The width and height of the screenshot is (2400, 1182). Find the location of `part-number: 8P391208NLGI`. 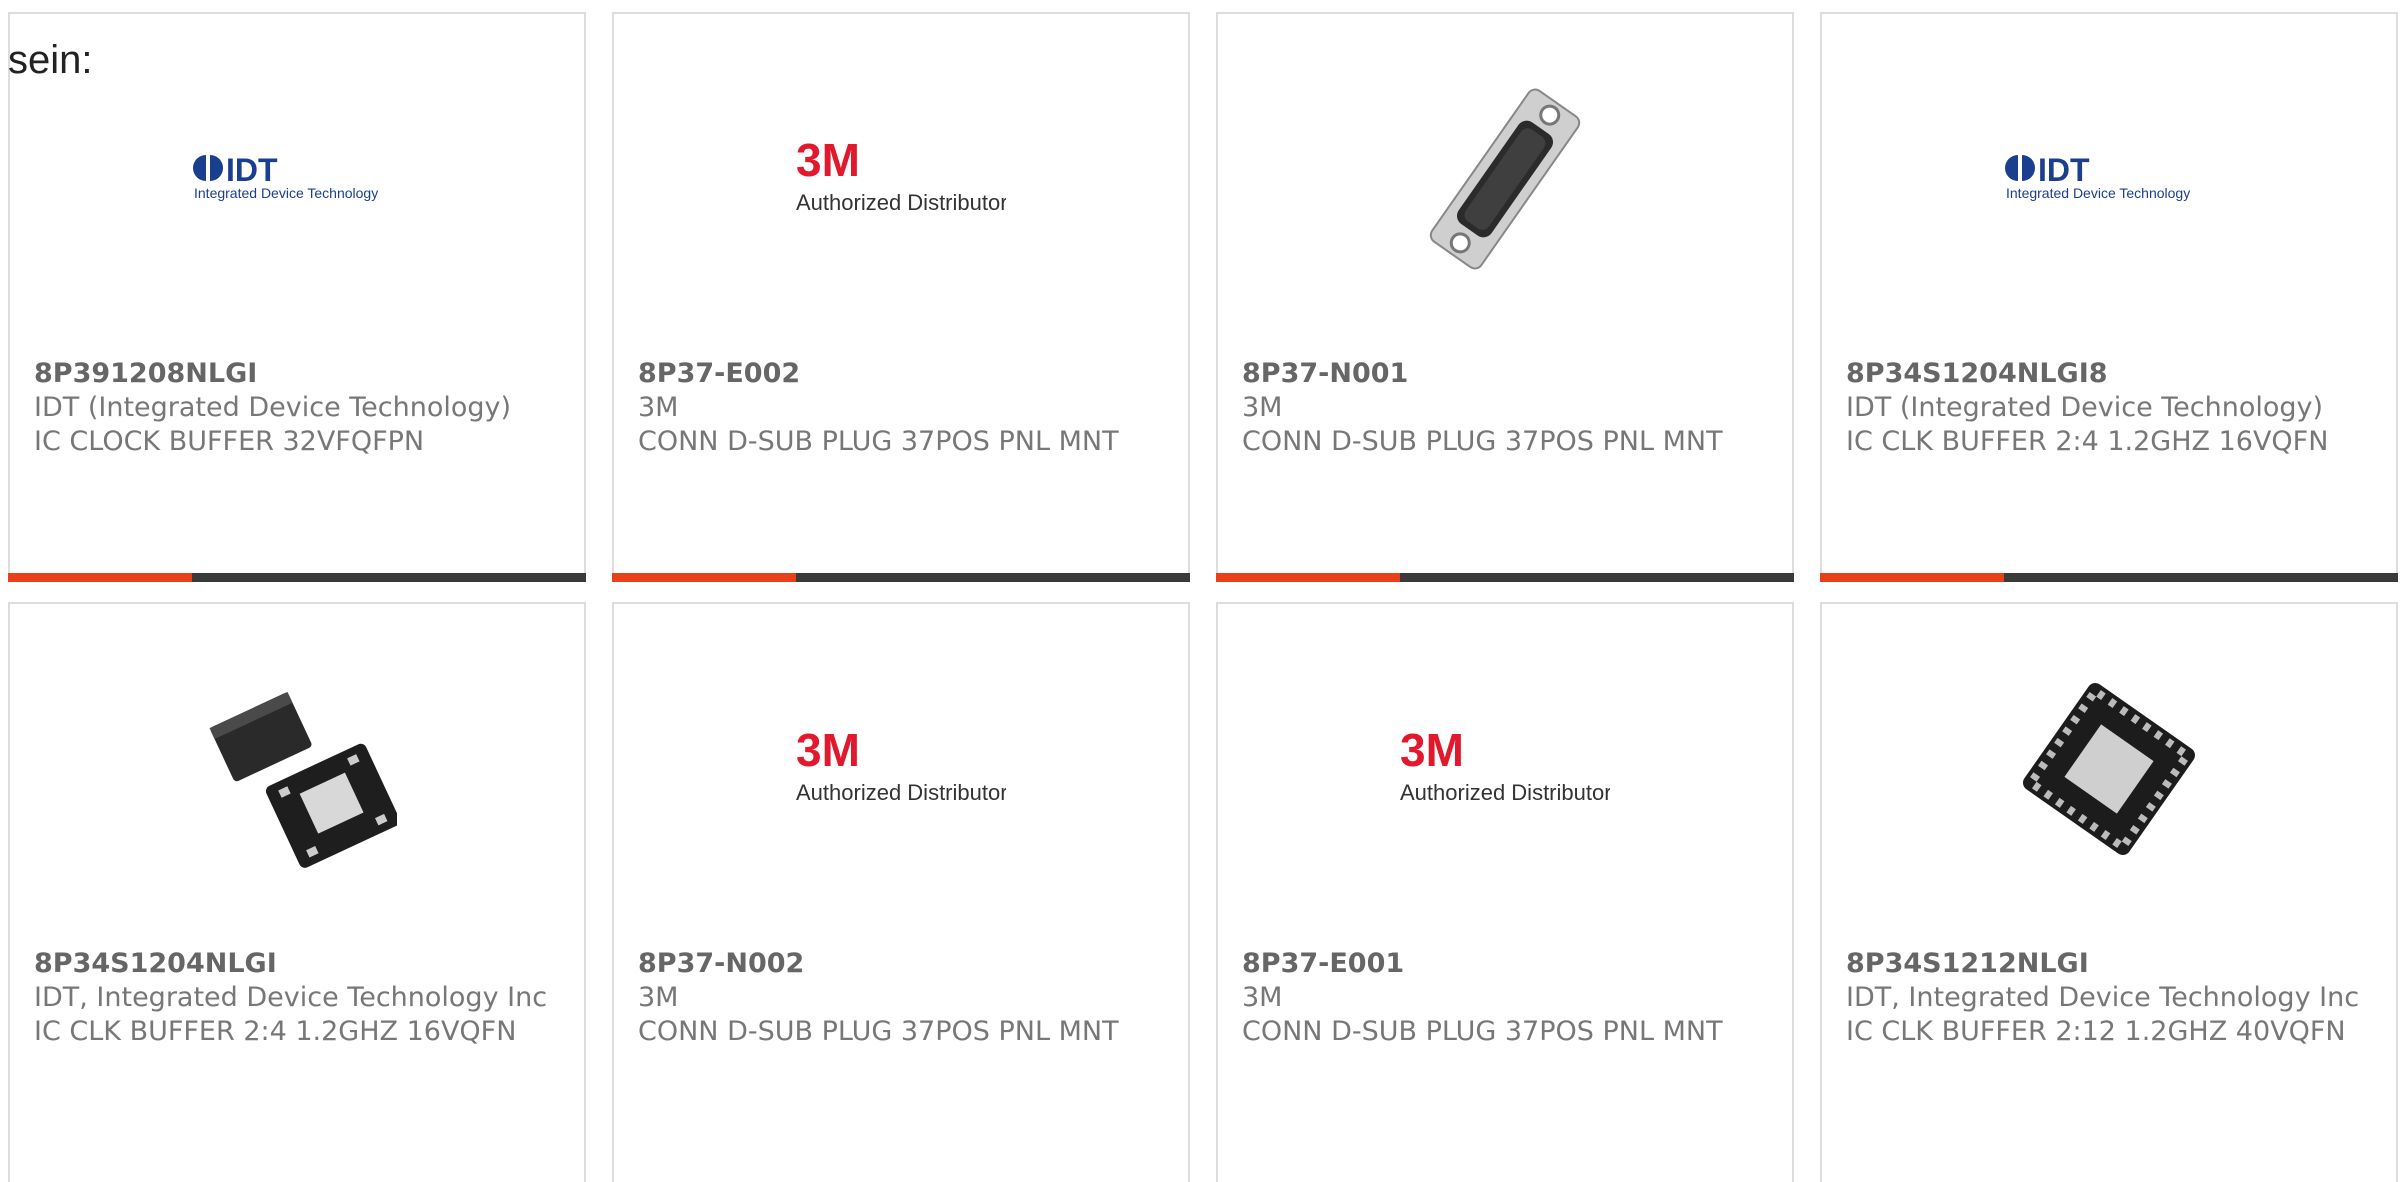

part-number: 8P391208NLGI is located at coordinates (299, 374).